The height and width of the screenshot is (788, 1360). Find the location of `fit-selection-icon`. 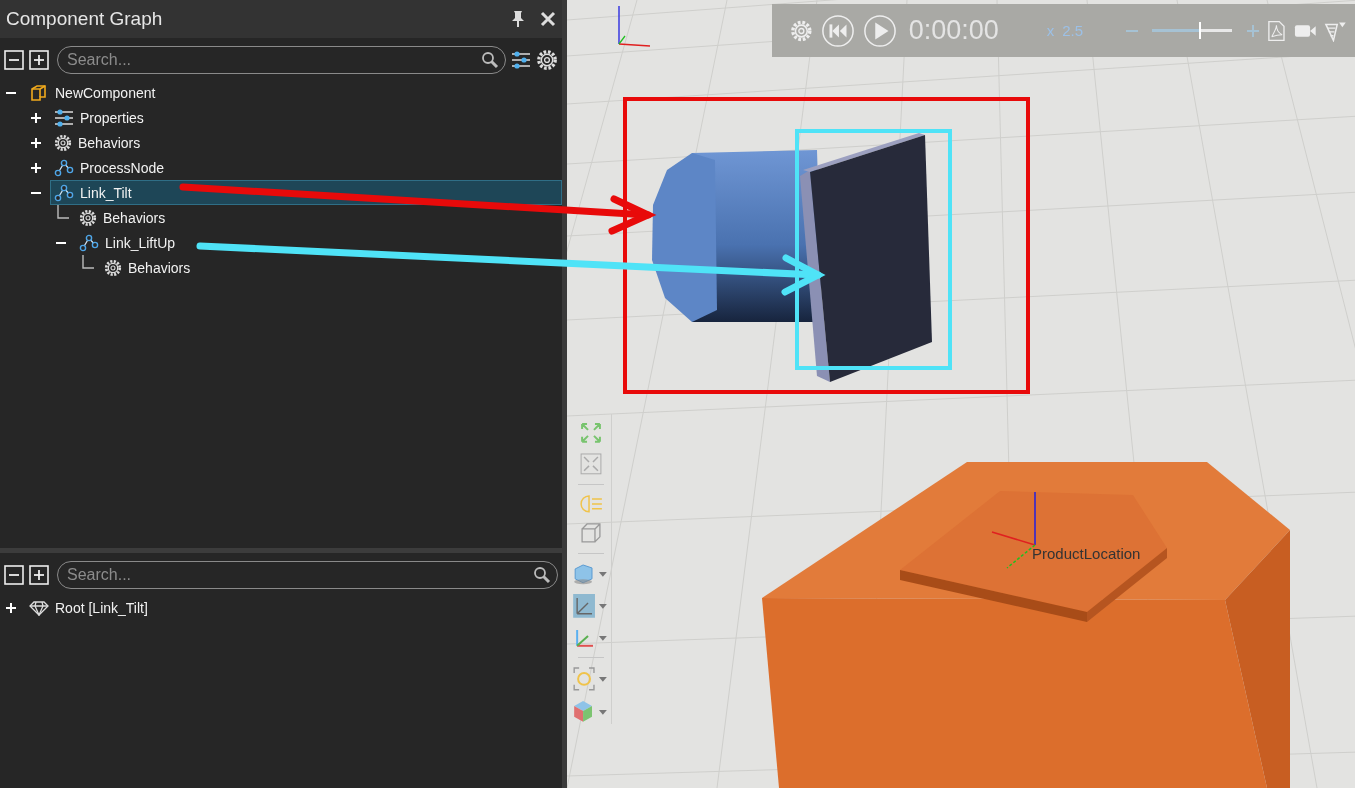

fit-selection-icon is located at coordinates (590, 463).